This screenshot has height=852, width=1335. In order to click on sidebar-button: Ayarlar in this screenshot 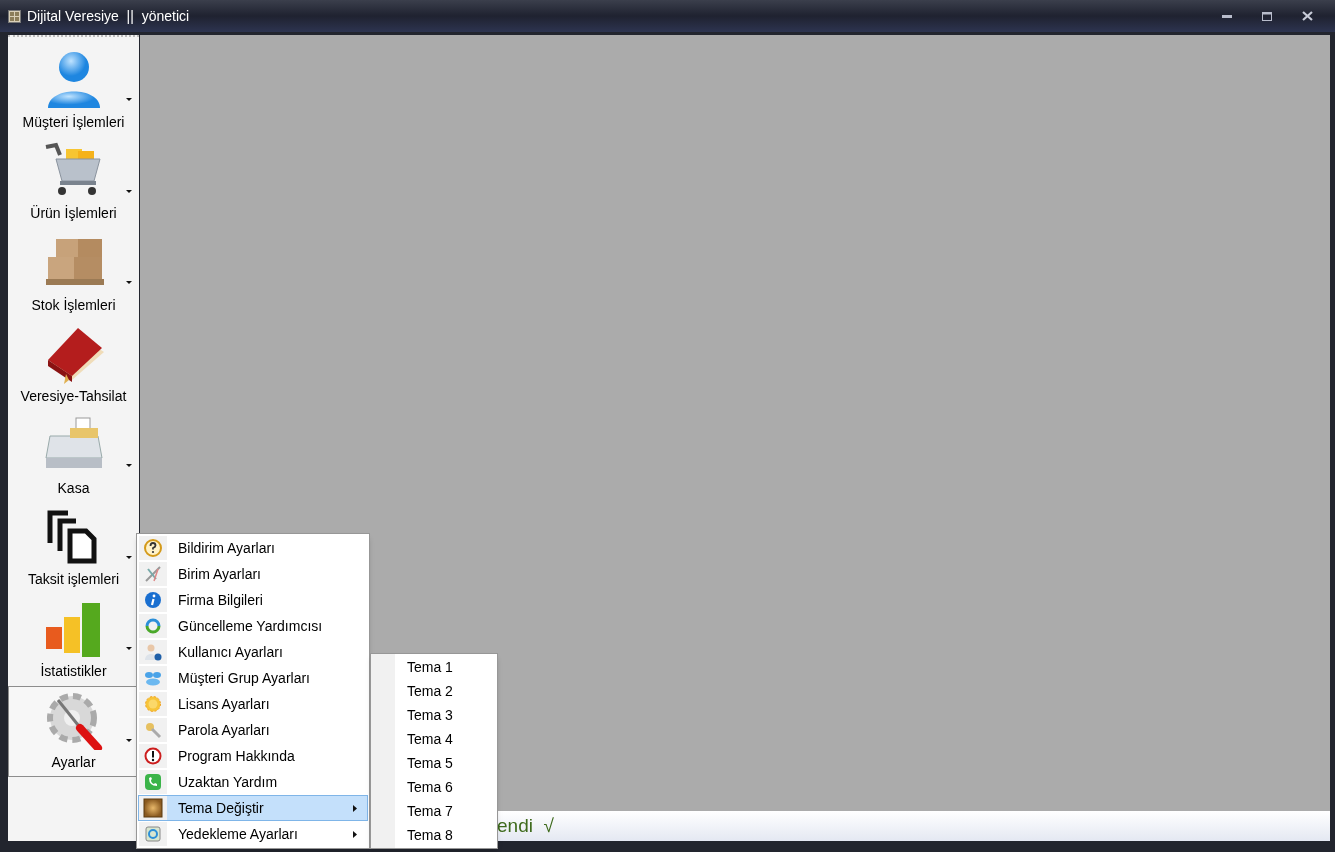, I will do `click(73, 731)`.